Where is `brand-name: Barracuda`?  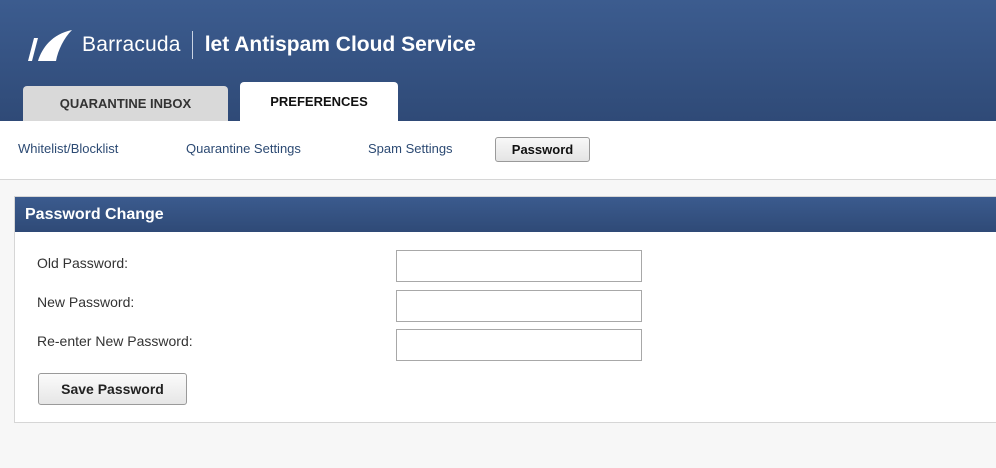
brand-name: Barracuda is located at coordinates (131, 44).